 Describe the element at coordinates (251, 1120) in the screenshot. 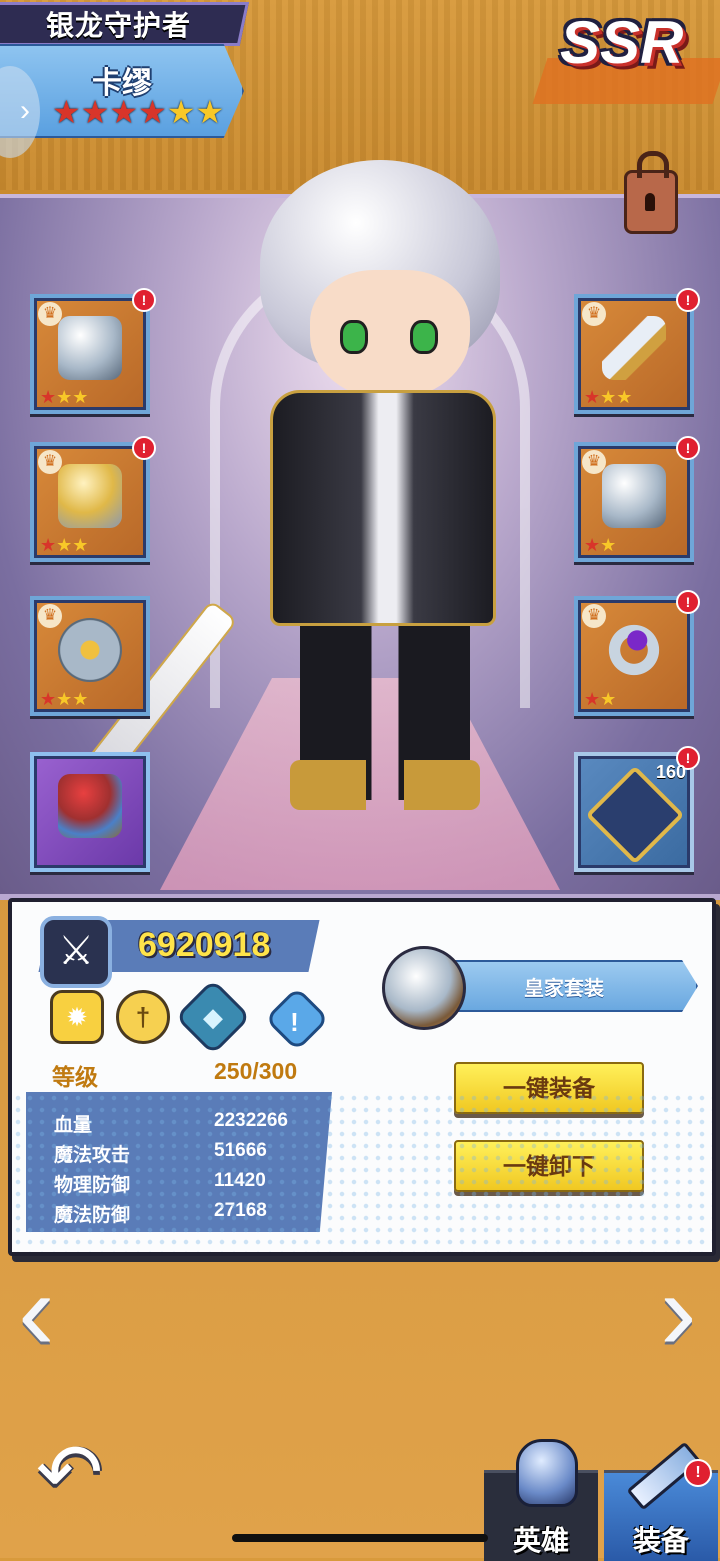

I see `stat-value: 2232266` at that location.